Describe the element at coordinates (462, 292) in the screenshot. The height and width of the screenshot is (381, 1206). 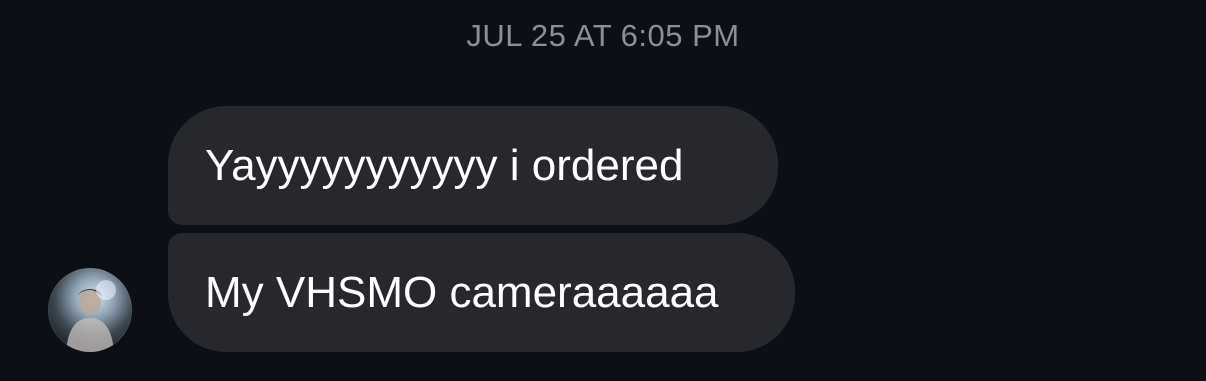
I see `message-text: My VHSMO cameraaaaaa` at that location.